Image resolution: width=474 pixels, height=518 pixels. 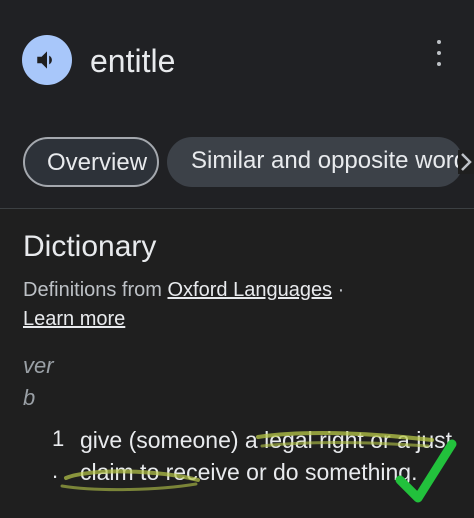 I want to click on volume-up-icon, so click(x=44, y=60).